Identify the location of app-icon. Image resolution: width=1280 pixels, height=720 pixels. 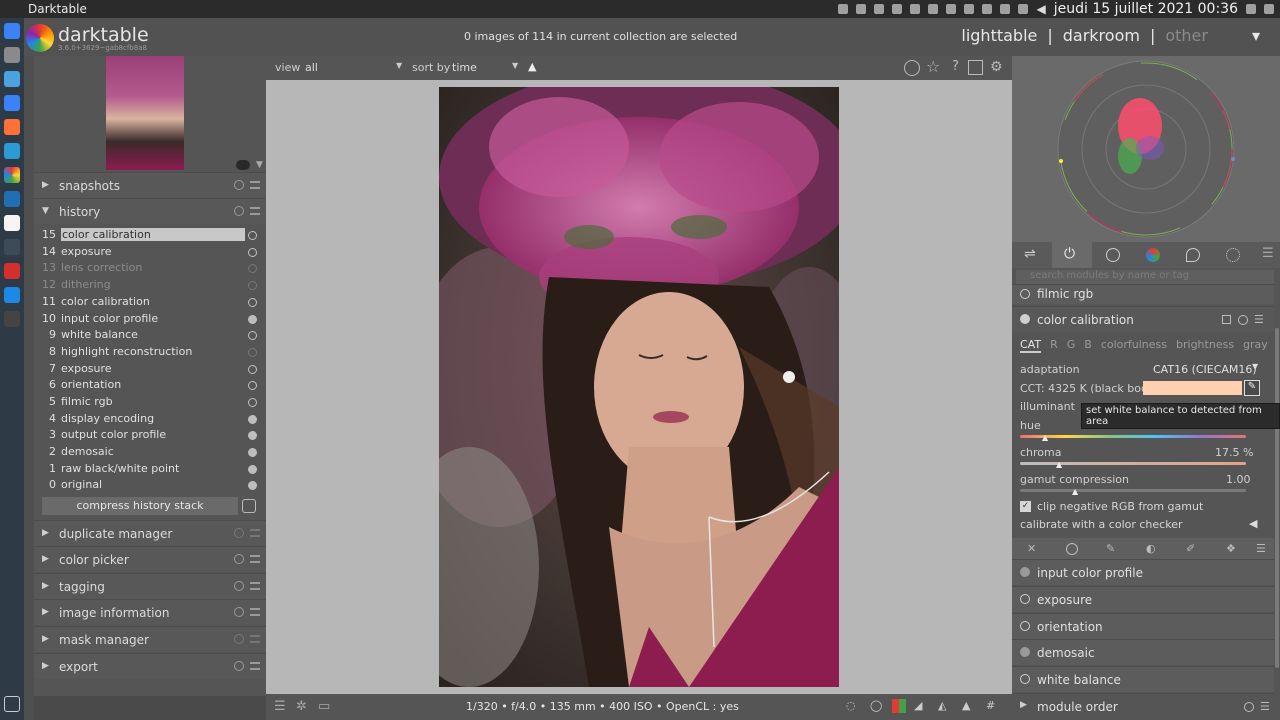
(12, 151).